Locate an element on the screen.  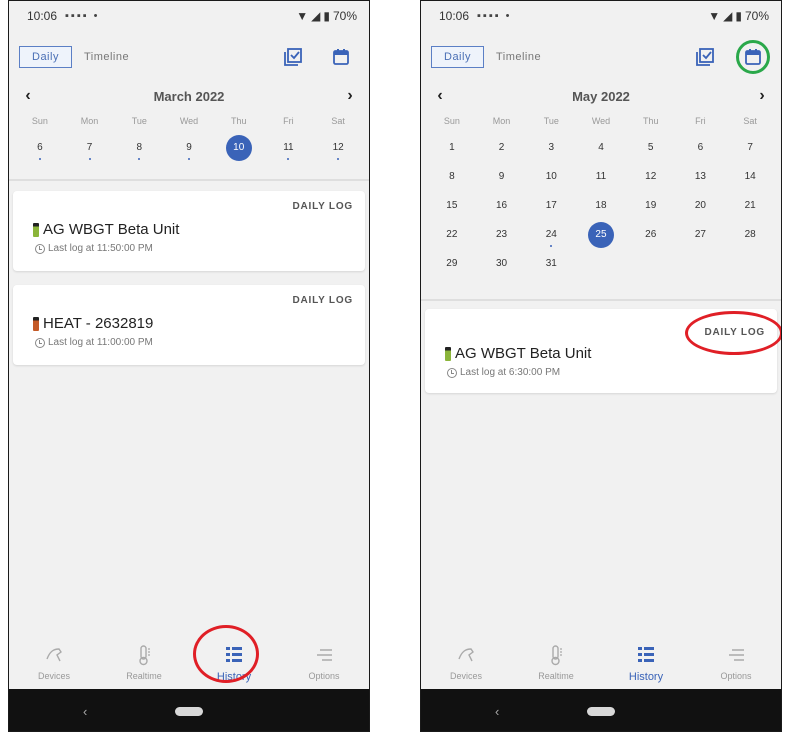
calendar-week: 6 7 8 9 10 11 12 is located at coordinates (189, 147).